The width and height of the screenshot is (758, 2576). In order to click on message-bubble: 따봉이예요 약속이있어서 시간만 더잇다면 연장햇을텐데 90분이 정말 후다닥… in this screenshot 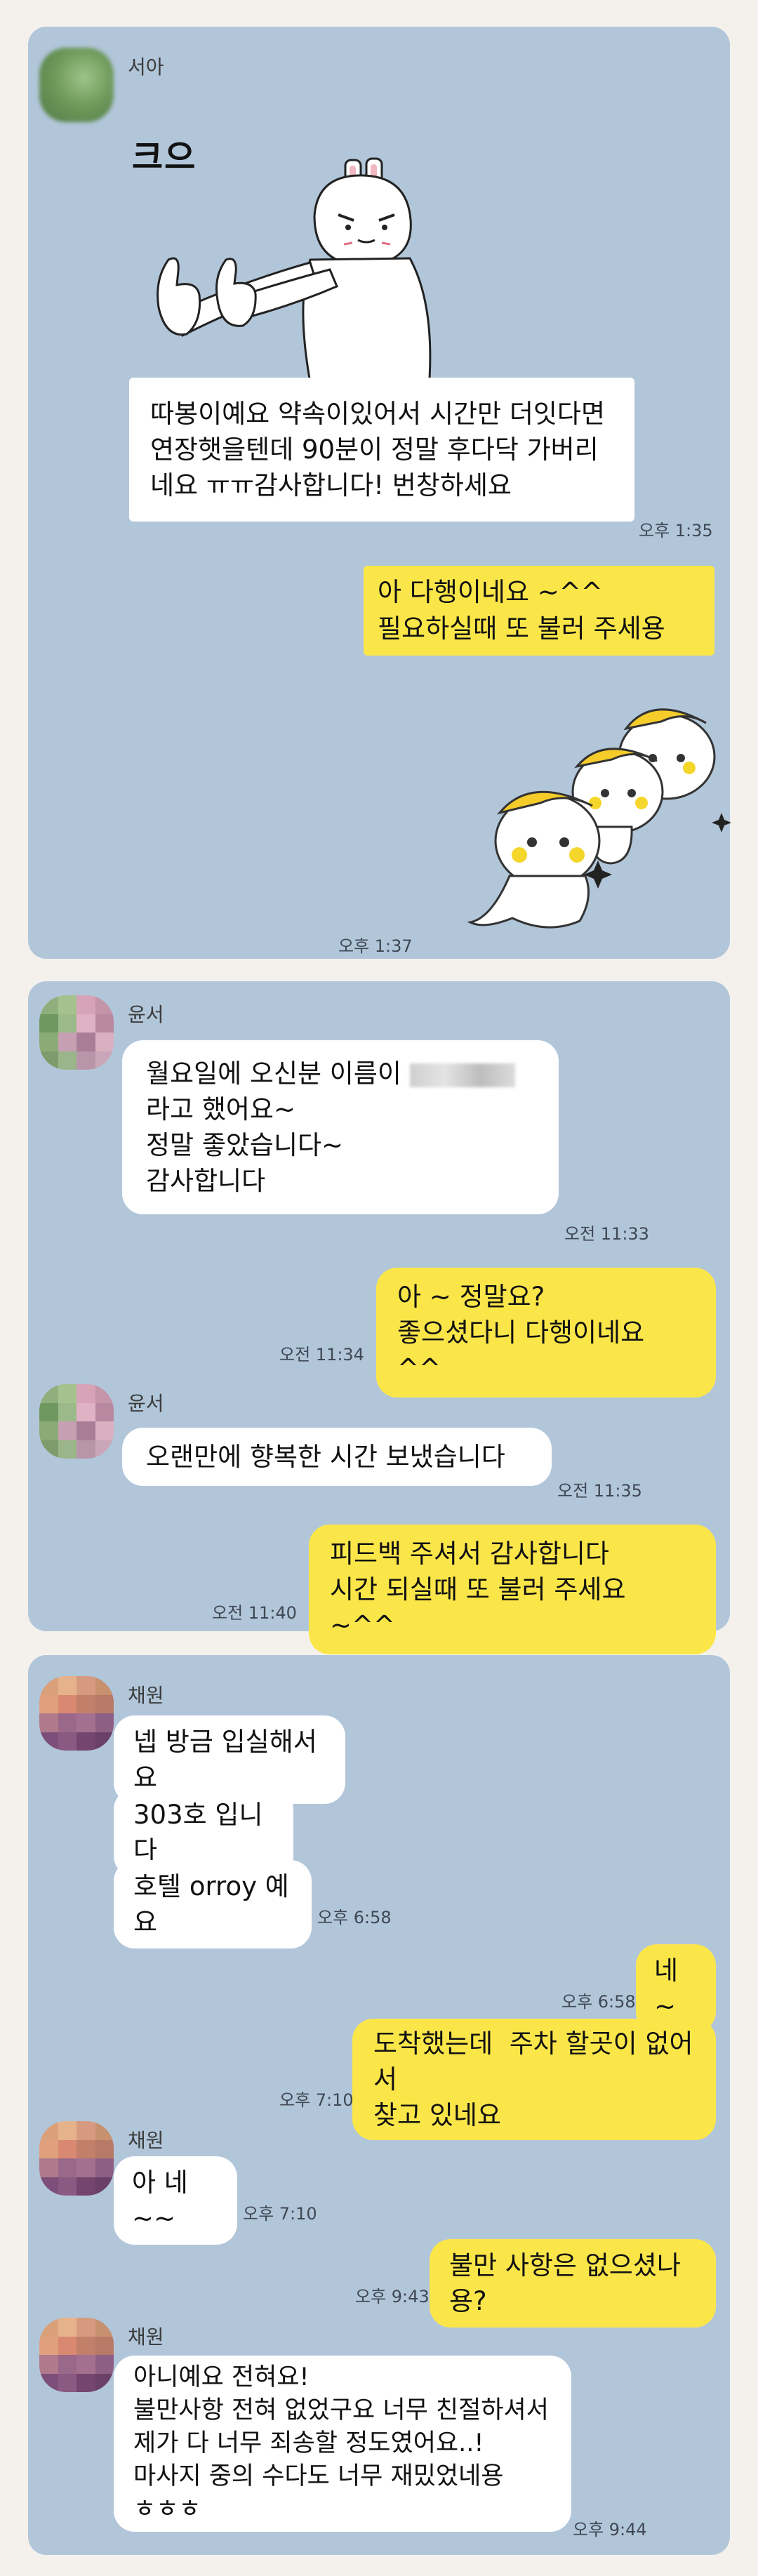, I will do `click(382, 450)`.